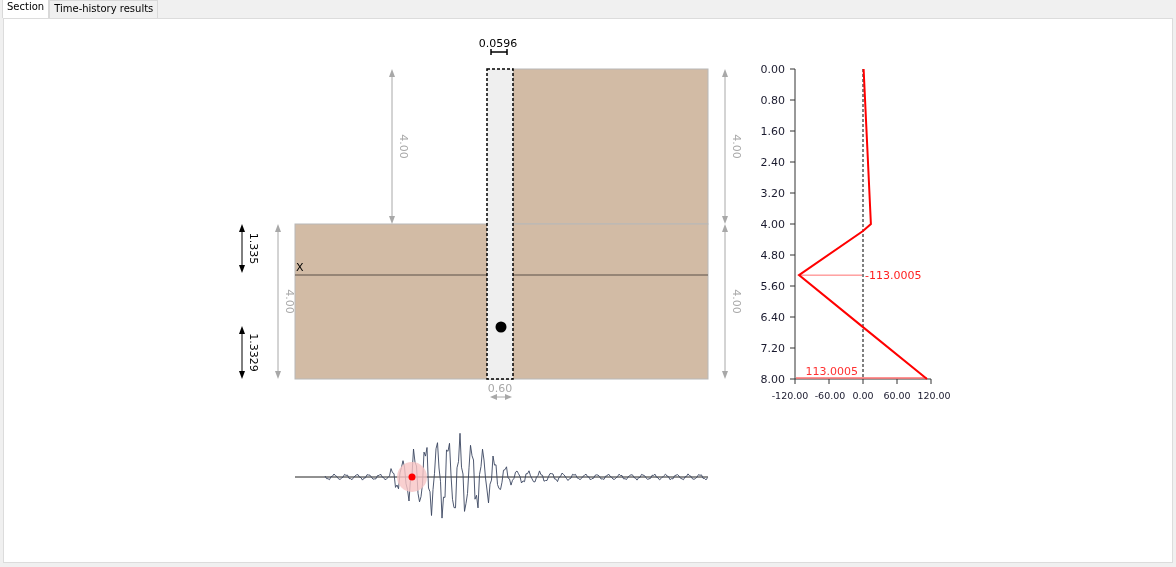  Describe the element at coordinates (772, 348) in the screenshot. I see `tick-label: 7.20` at that location.